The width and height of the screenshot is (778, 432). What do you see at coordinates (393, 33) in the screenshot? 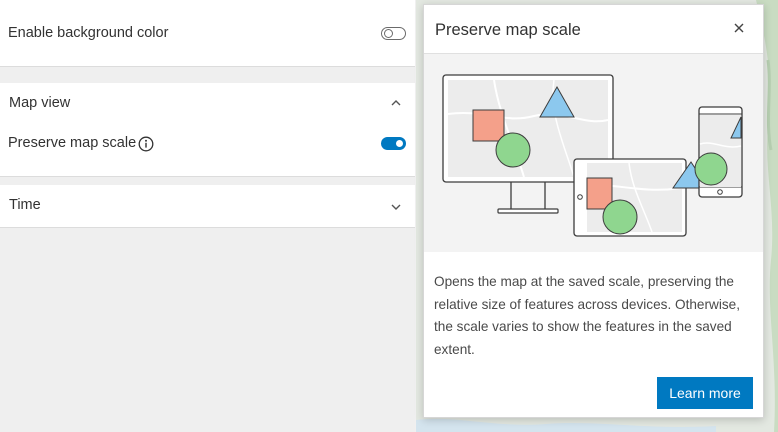
I see `background-color-toggle` at bounding box center [393, 33].